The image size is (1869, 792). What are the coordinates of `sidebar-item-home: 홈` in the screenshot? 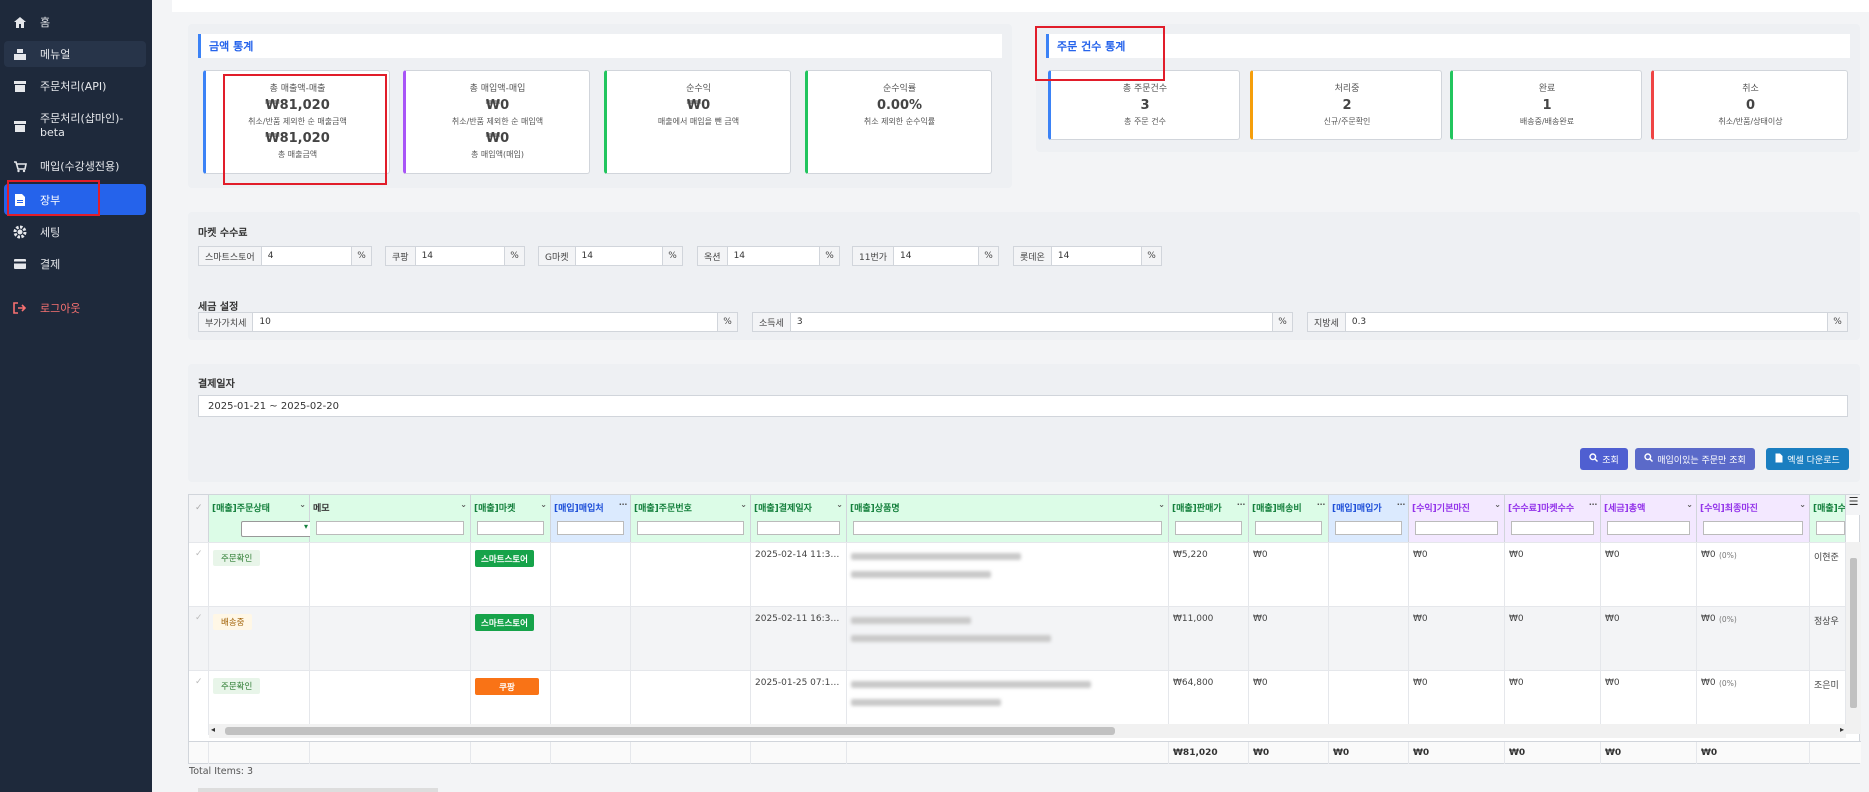 It's located at (75, 22).